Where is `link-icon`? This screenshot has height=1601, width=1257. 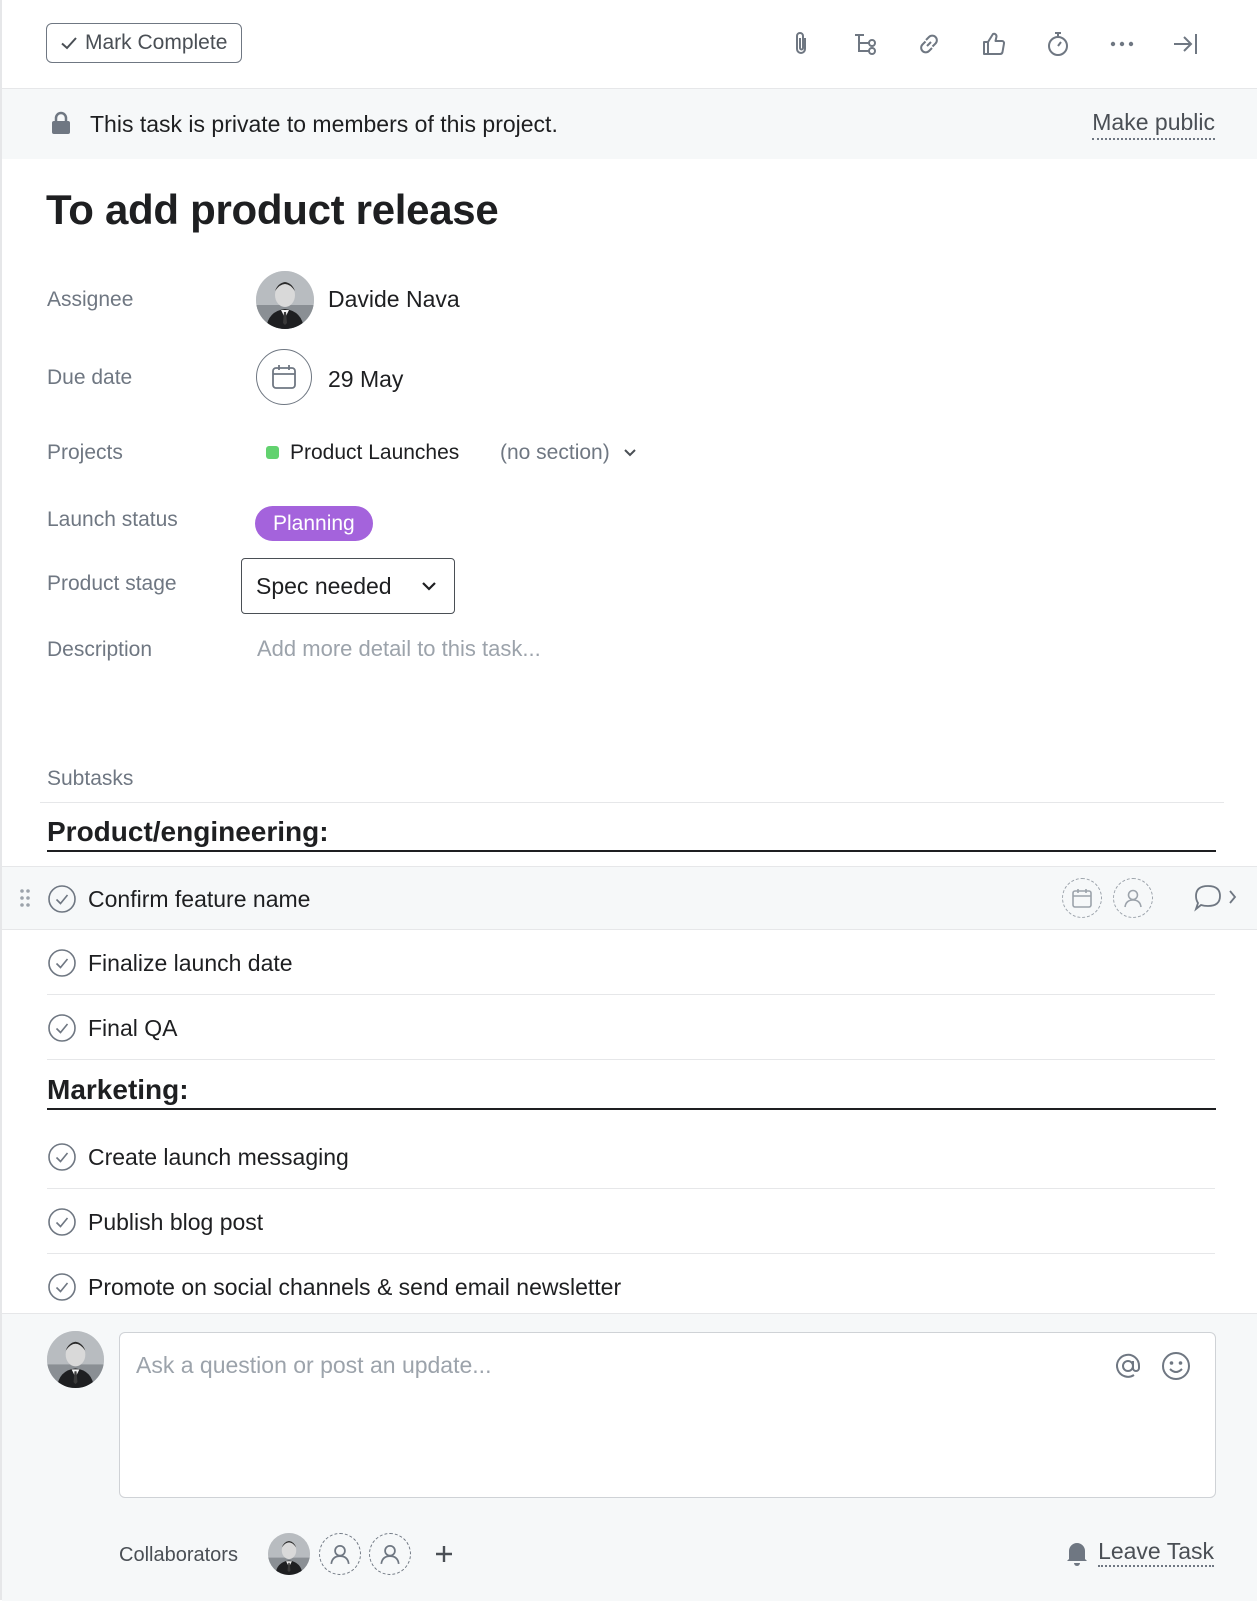
link-icon is located at coordinates (929, 44).